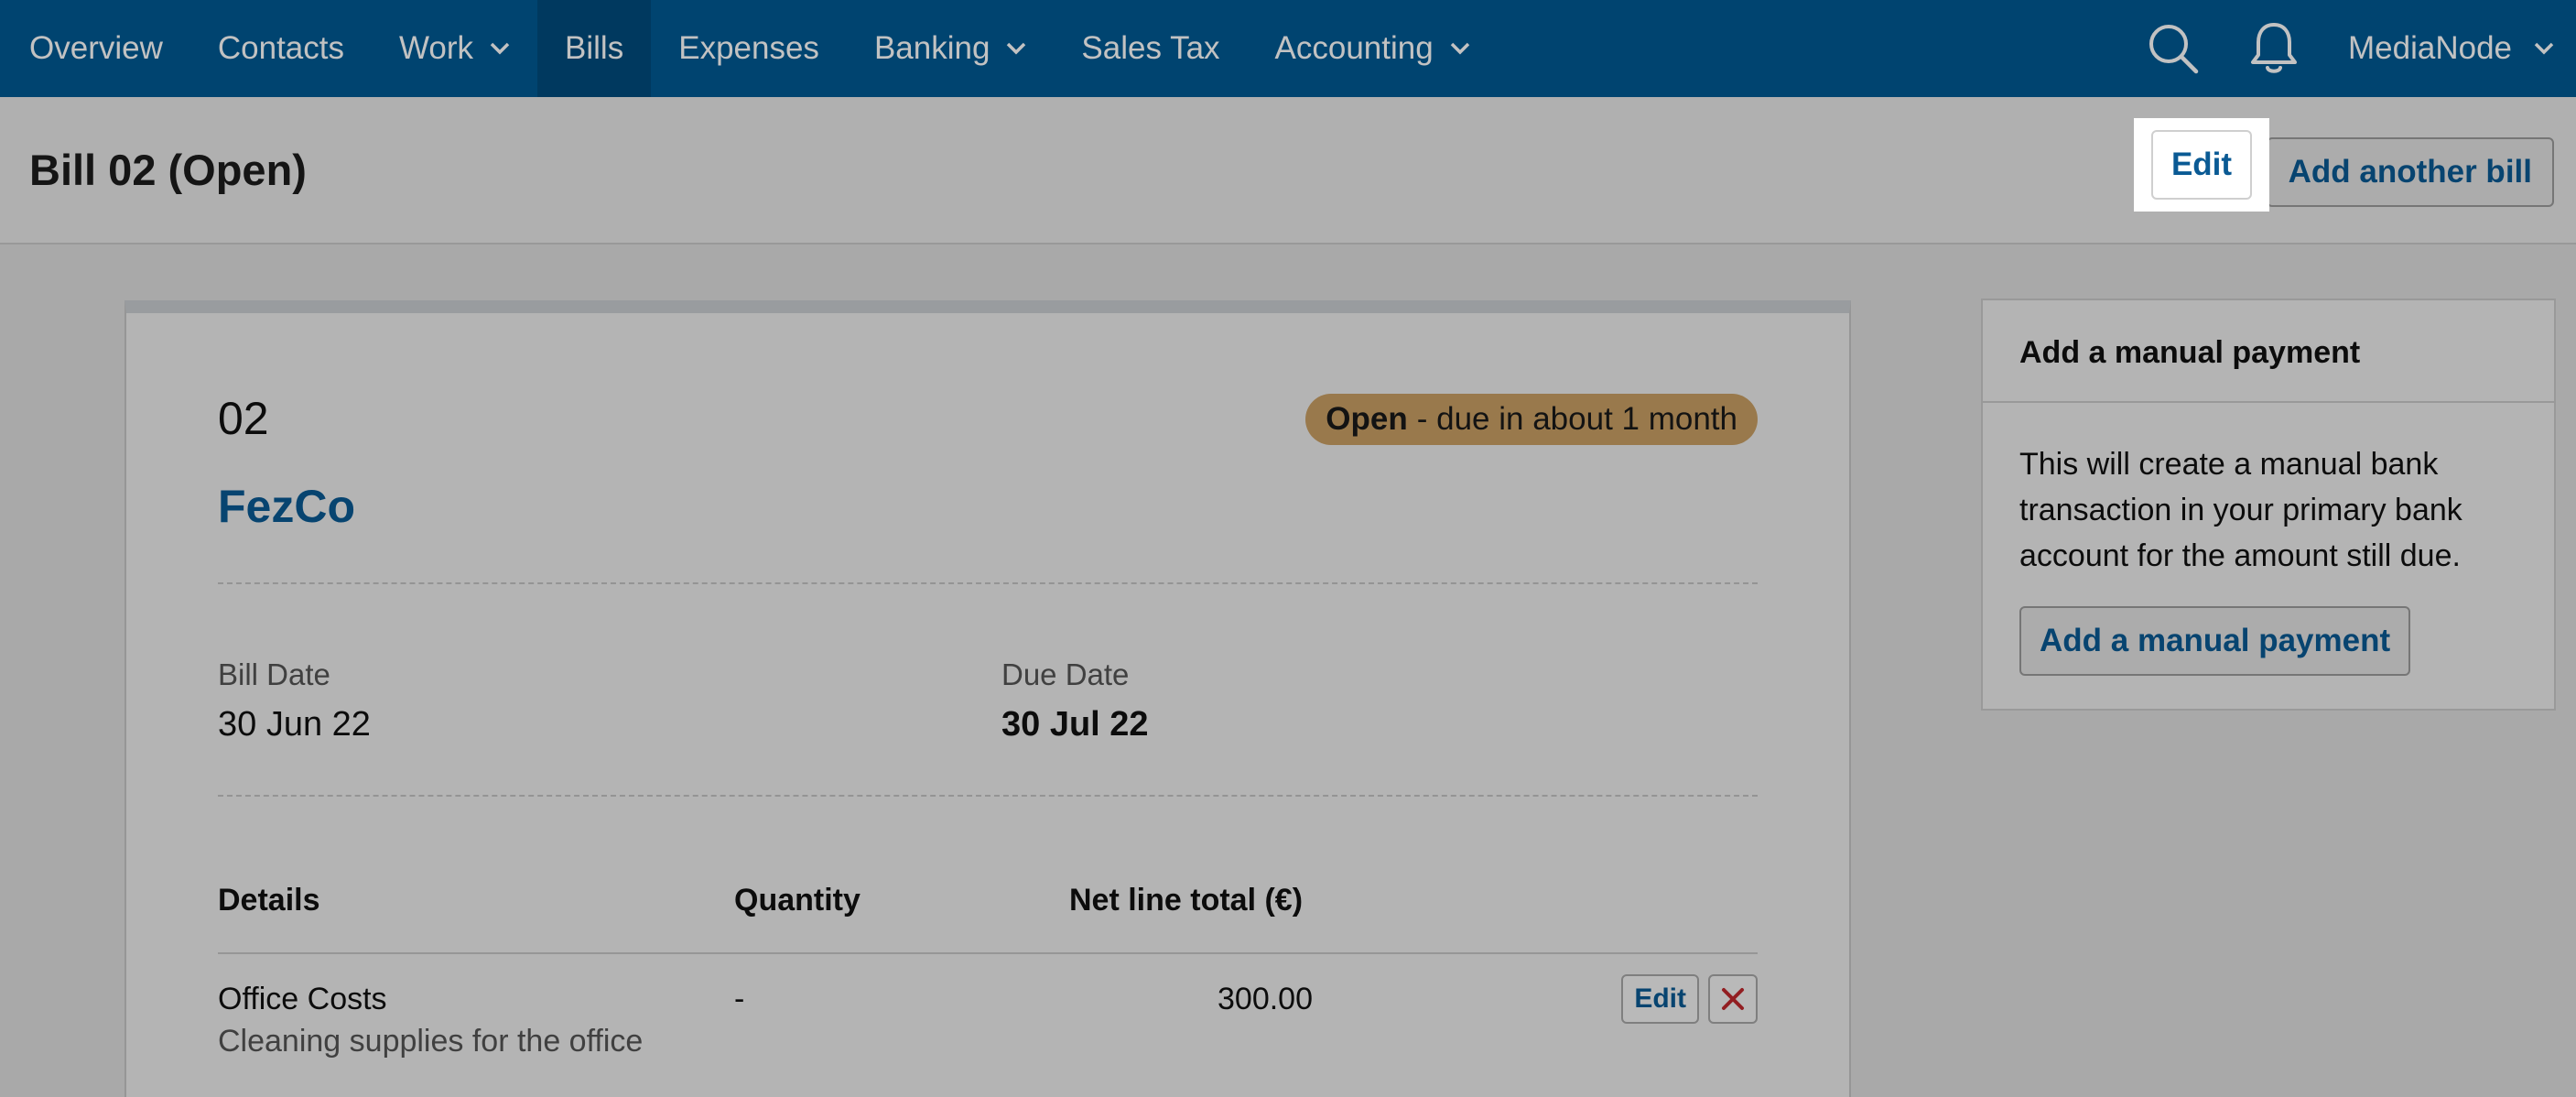 This screenshot has width=2576, height=1097. I want to click on line-item-actions: Edit, so click(1690, 999).